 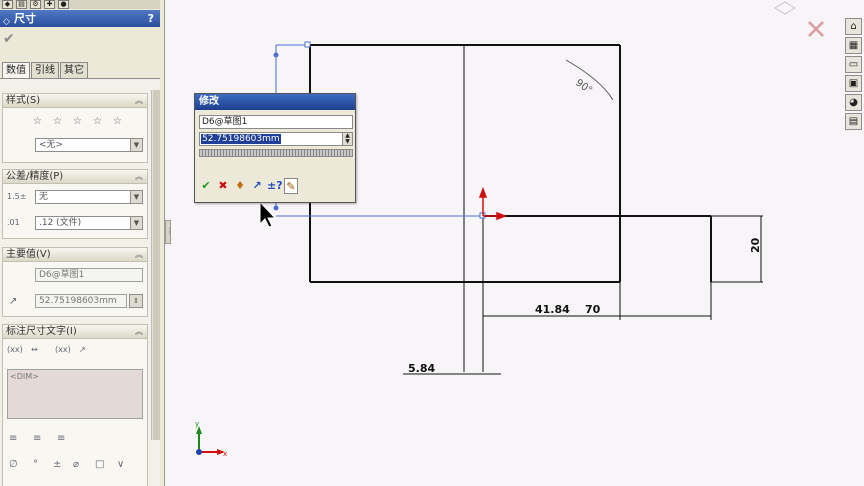 What do you see at coordinates (785, 8) in the screenshot?
I see `view-orientation-icon` at bounding box center [785, 8].